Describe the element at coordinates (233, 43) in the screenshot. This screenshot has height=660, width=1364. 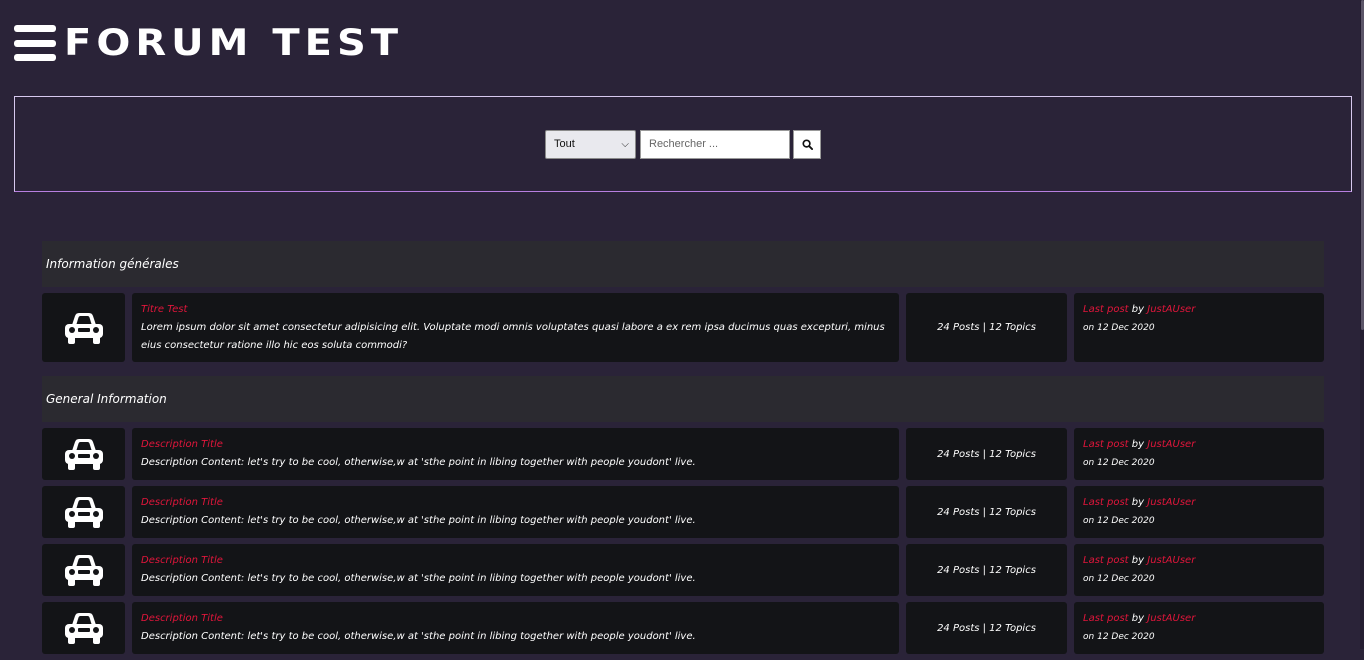
I see `site-logo: FORUM TEST` at that location.